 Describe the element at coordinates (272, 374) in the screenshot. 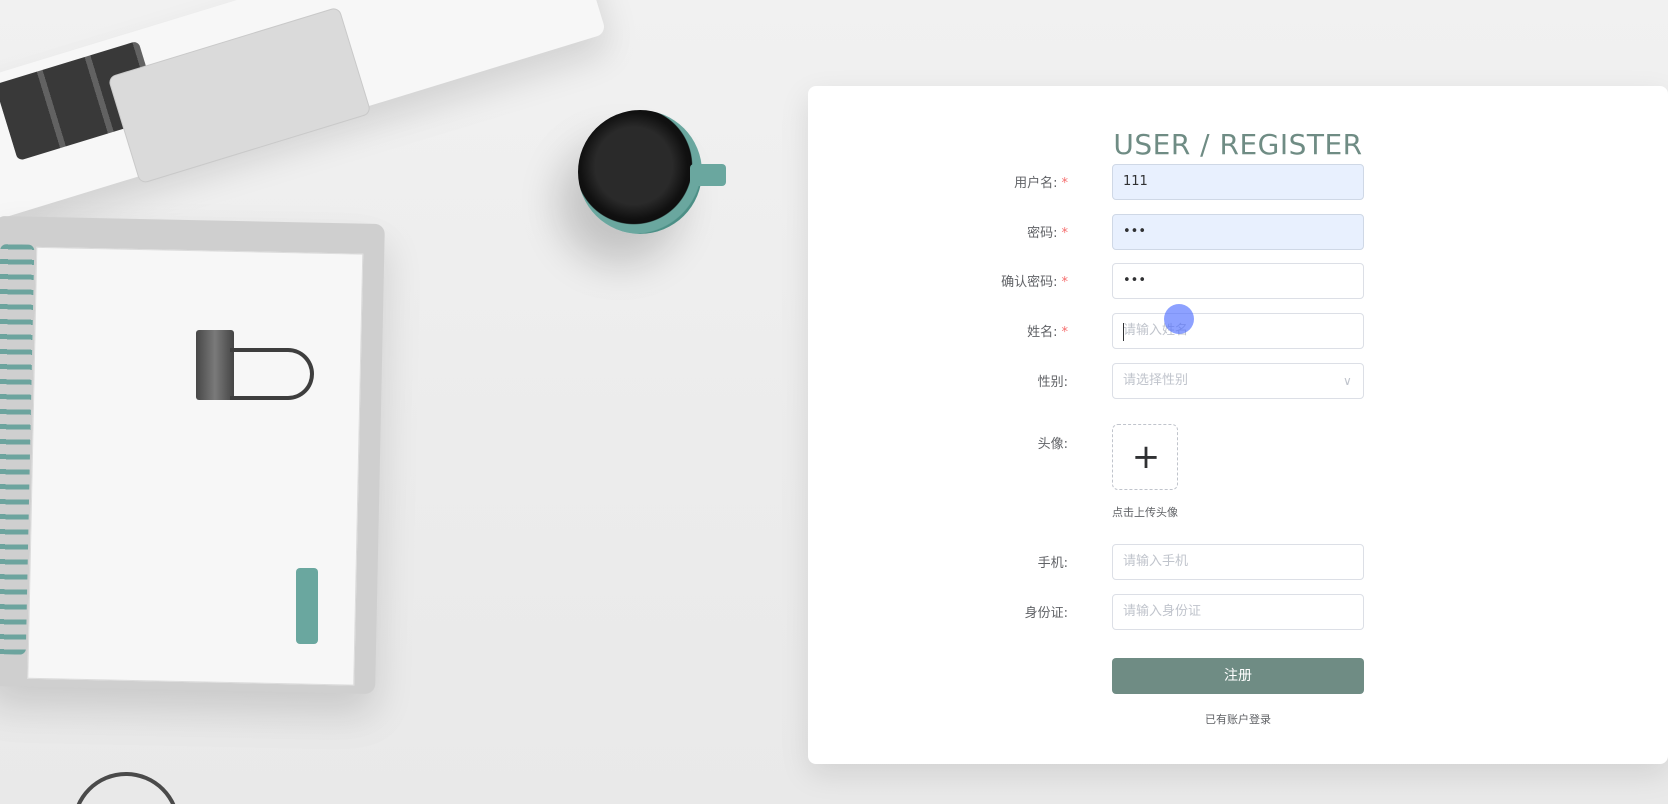

I see `binder-clip-wire` at that location.